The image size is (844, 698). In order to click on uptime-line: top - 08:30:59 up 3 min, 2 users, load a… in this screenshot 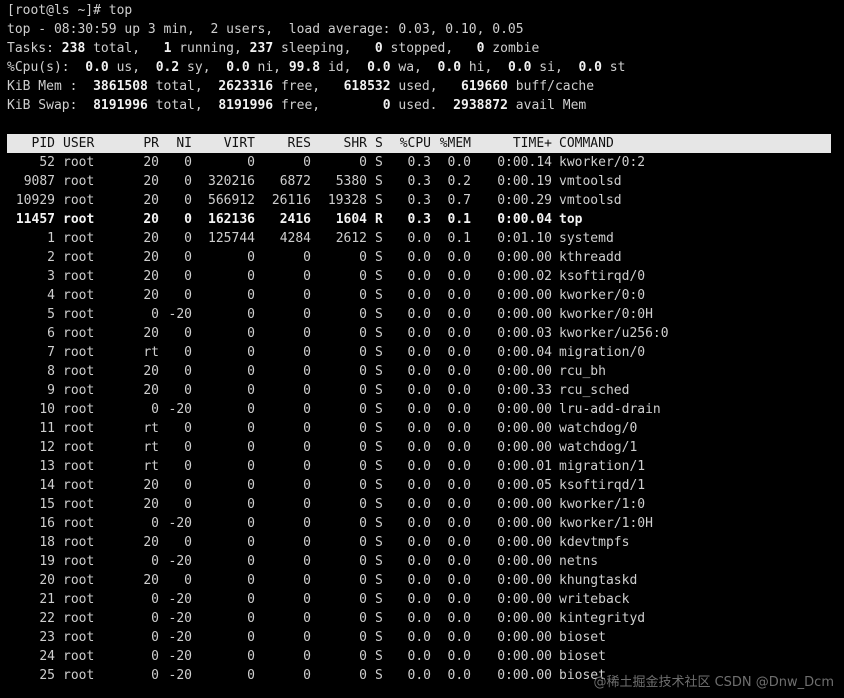, I will do `click(265, 29)`.